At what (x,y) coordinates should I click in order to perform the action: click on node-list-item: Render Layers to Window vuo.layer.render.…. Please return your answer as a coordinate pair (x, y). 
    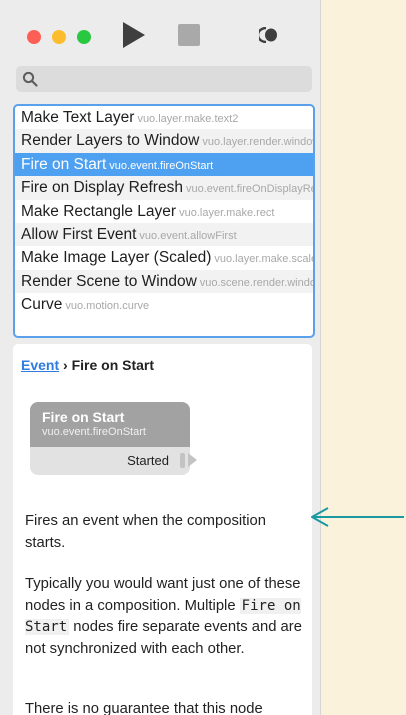
    Looking at the image, I should click on (164, 141).